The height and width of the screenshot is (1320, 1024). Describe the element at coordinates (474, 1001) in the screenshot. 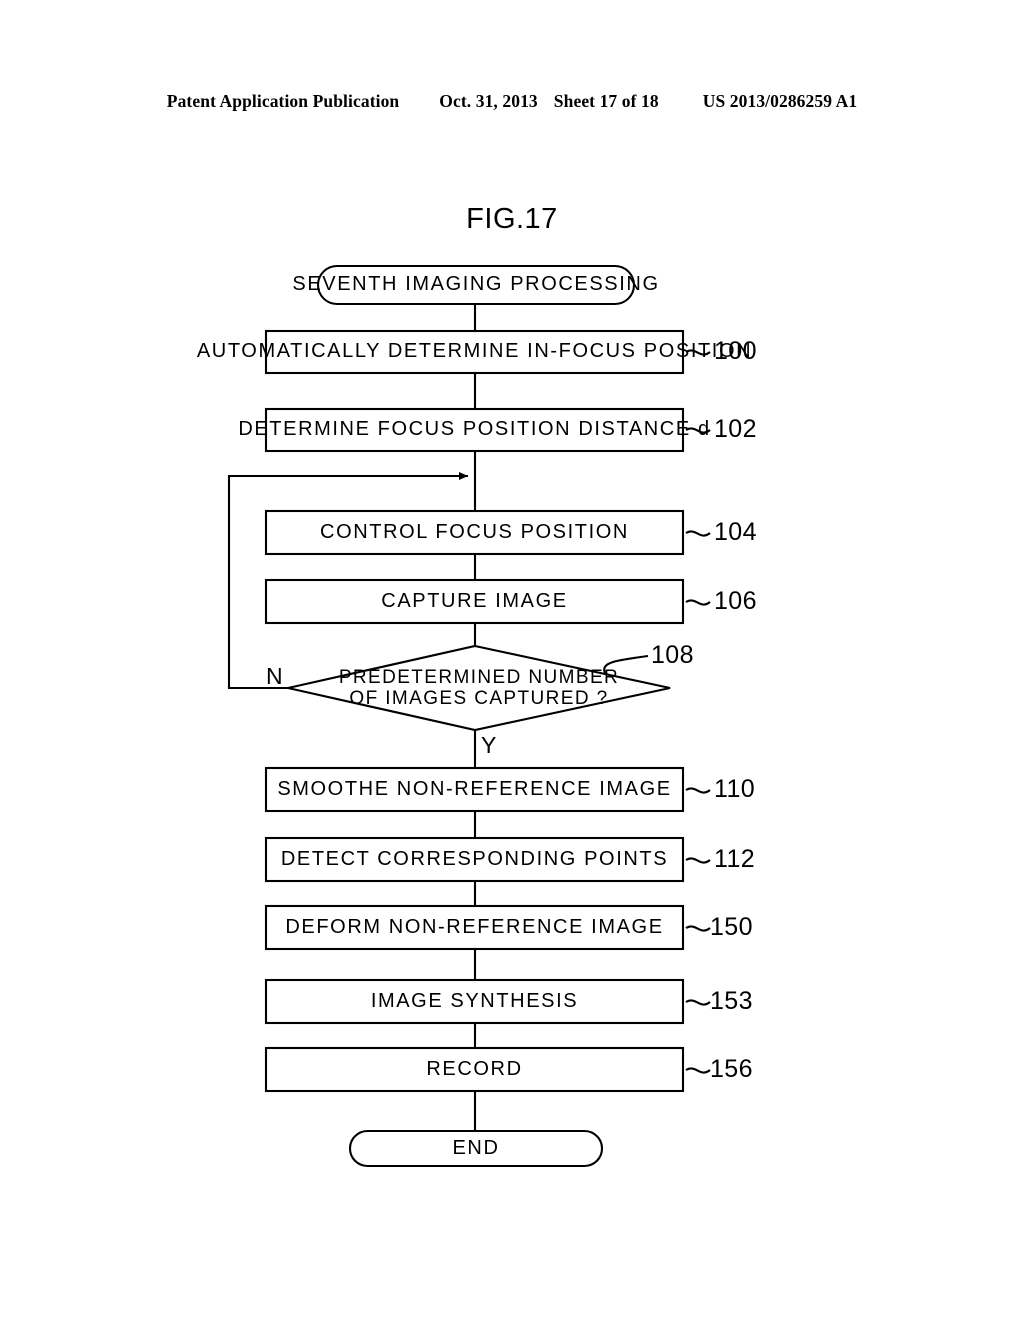

I see `node-153-shape` at that location.